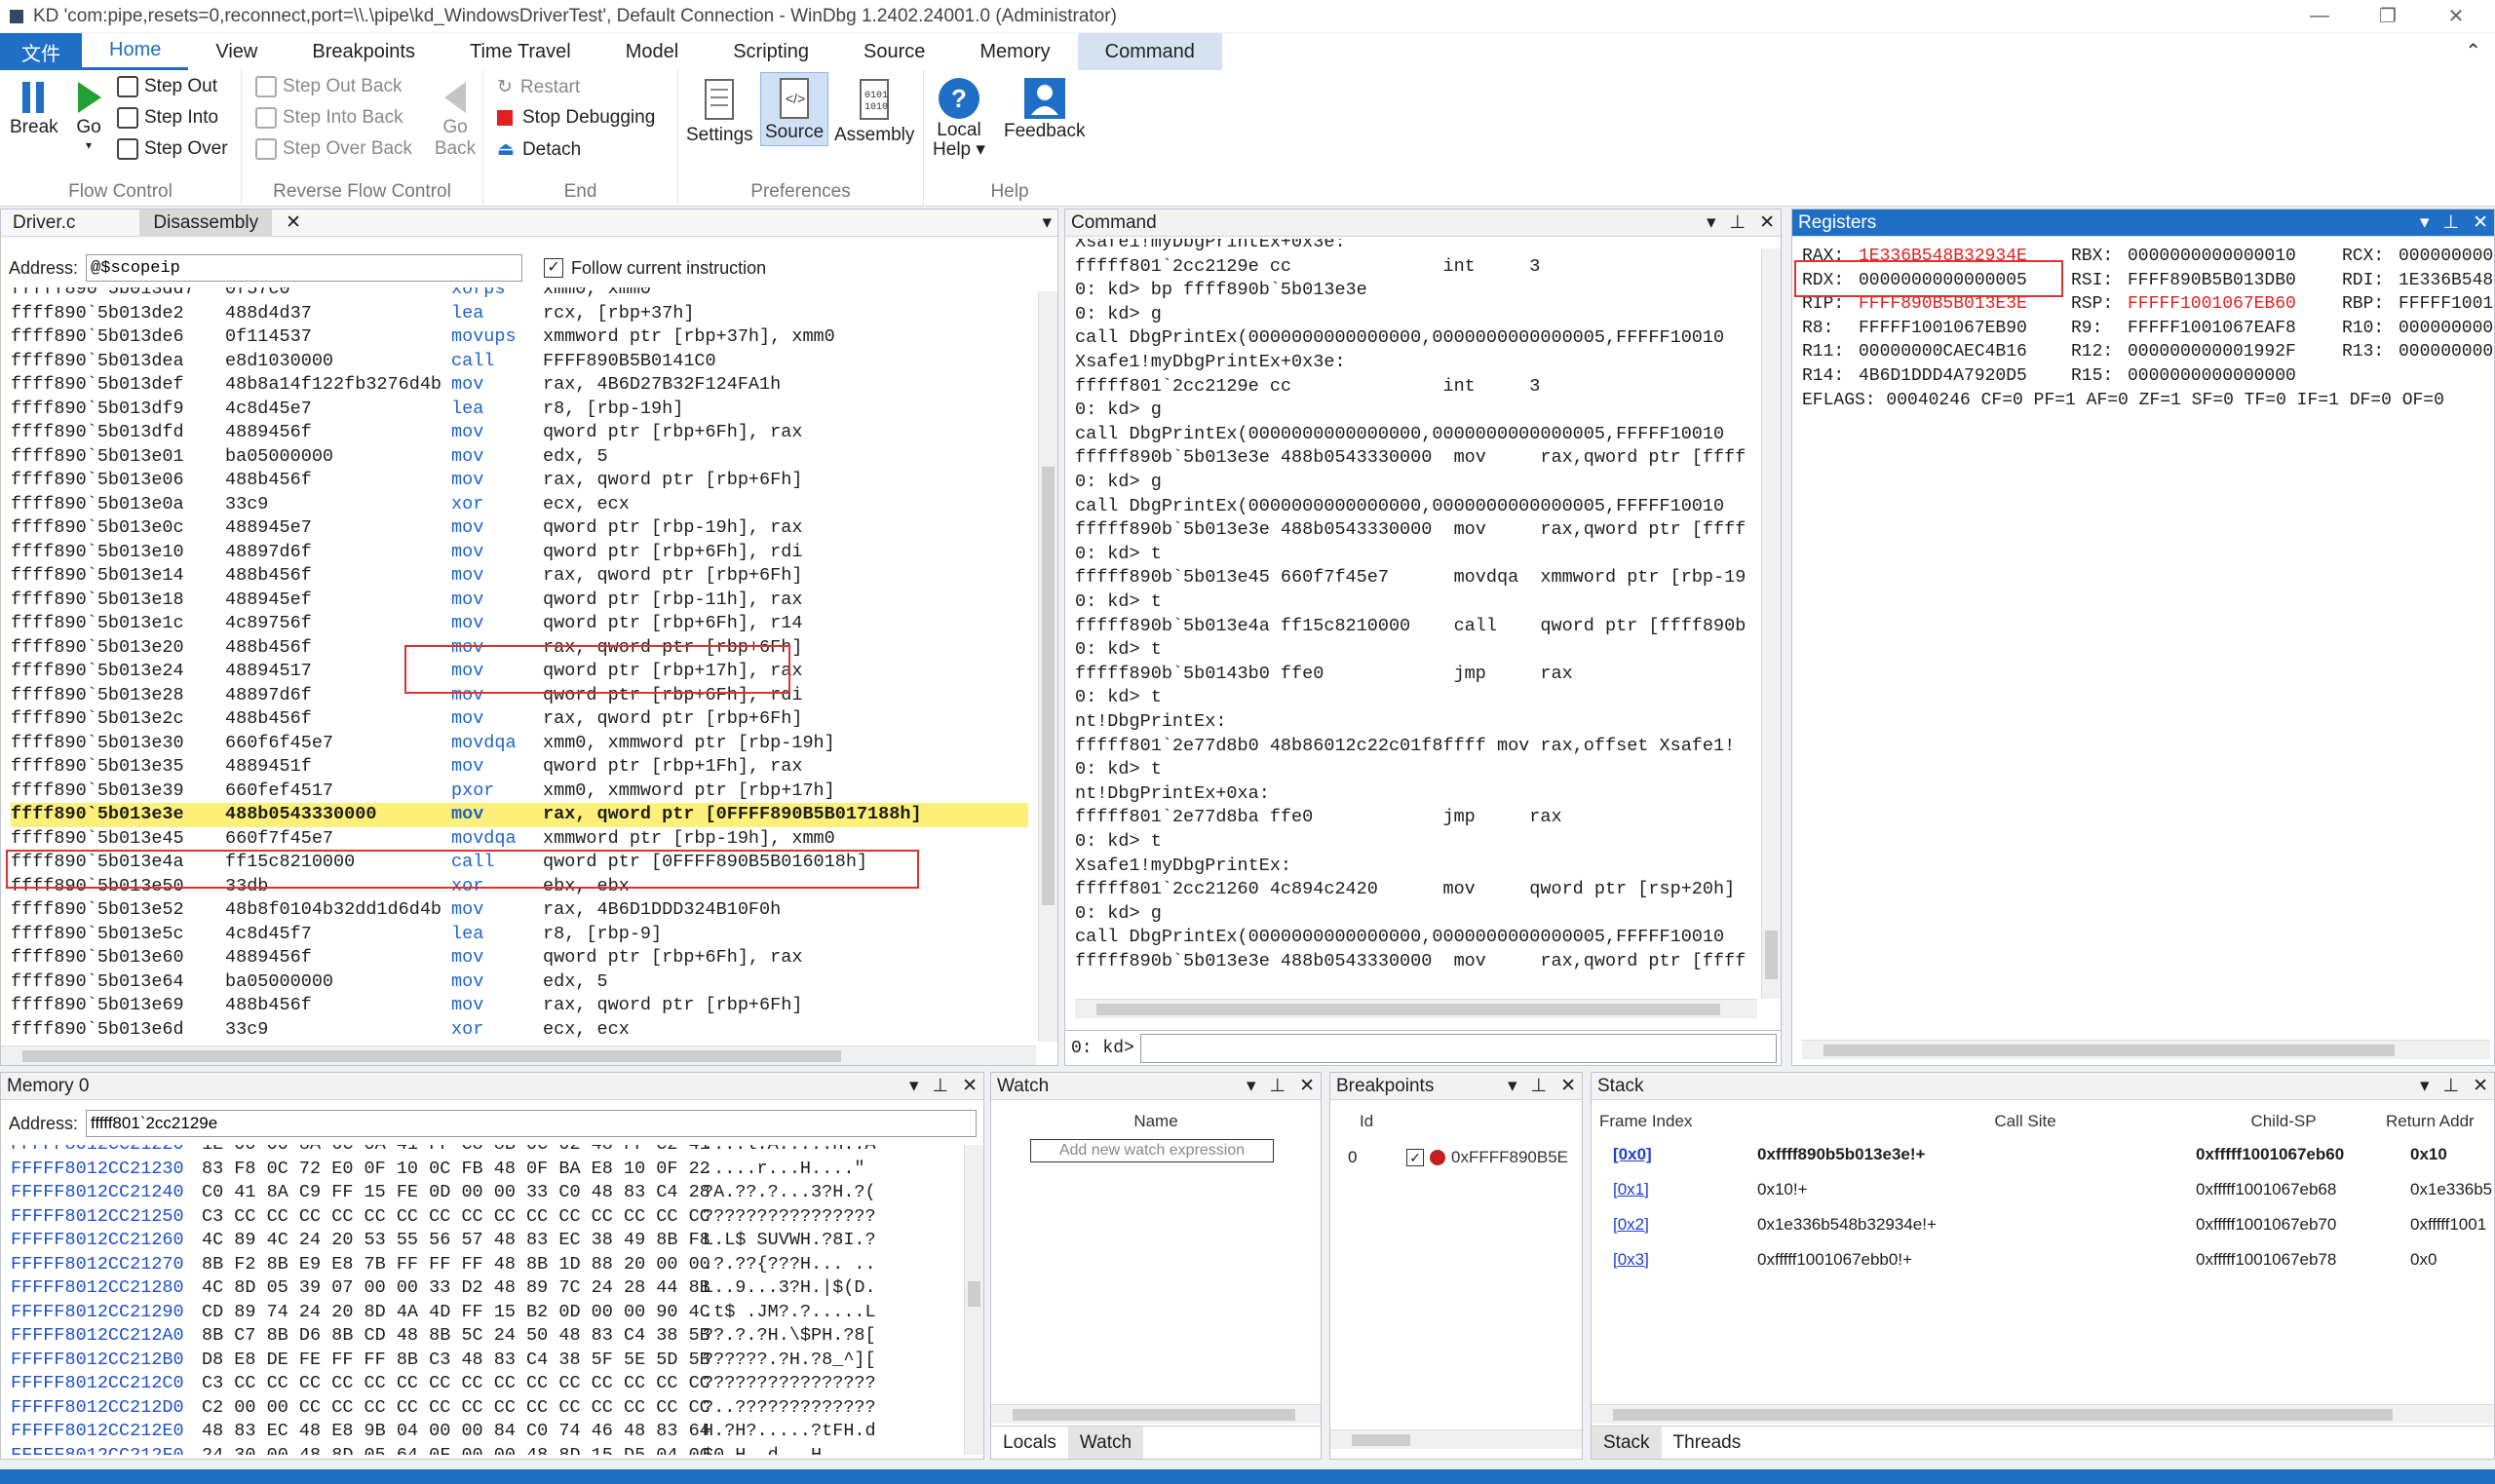 This screenshot has width=2495, height=1484. What do you see at coordinates (1943, 328) in the screenshot?
I see `register-value: FFFFF1001067EB90` at bounding box center [1943, 328].